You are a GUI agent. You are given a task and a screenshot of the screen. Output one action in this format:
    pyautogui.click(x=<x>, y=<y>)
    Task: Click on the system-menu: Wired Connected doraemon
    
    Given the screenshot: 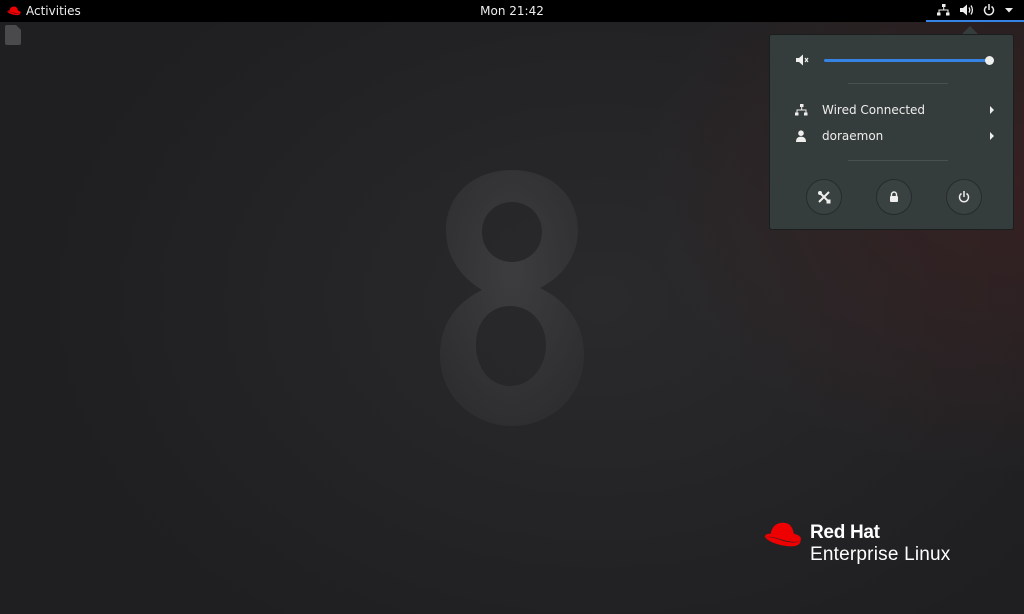 What is the action you would take?
    pyautogui.click(x=891, y=132)
    